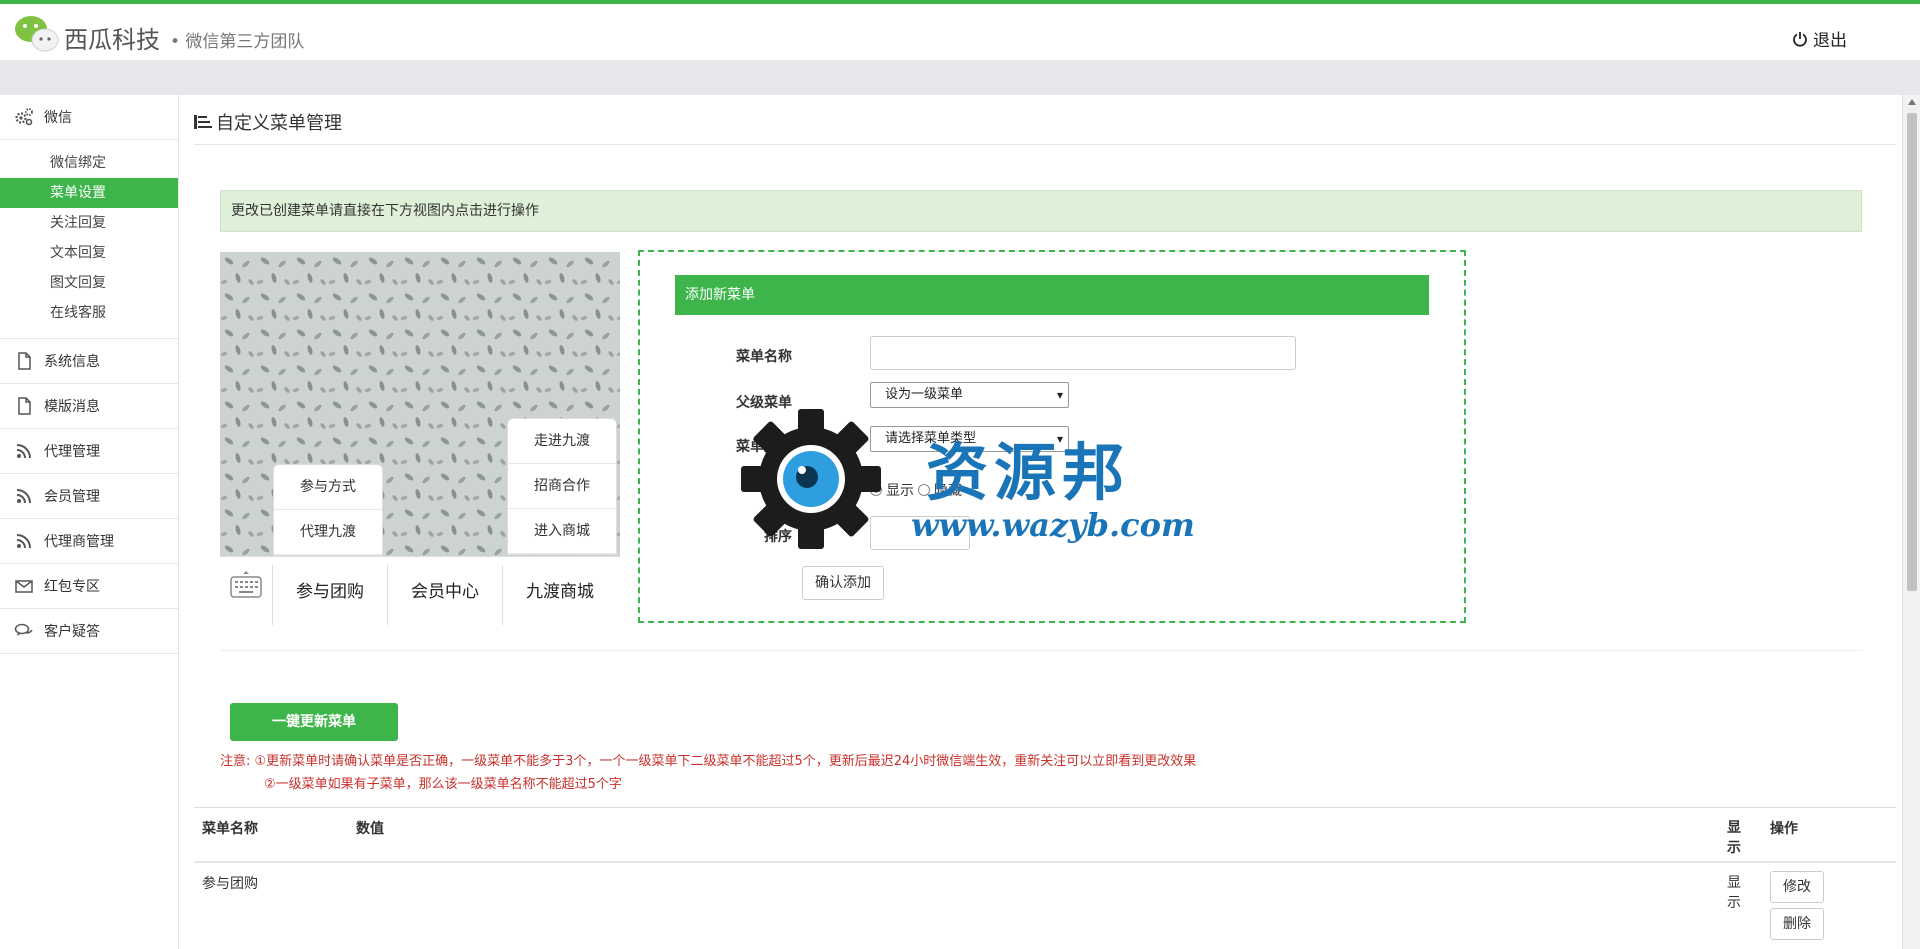  Describe the element at coordinates (1830, 41) in the screenshot. I see `logout-label: 退出` at that location.